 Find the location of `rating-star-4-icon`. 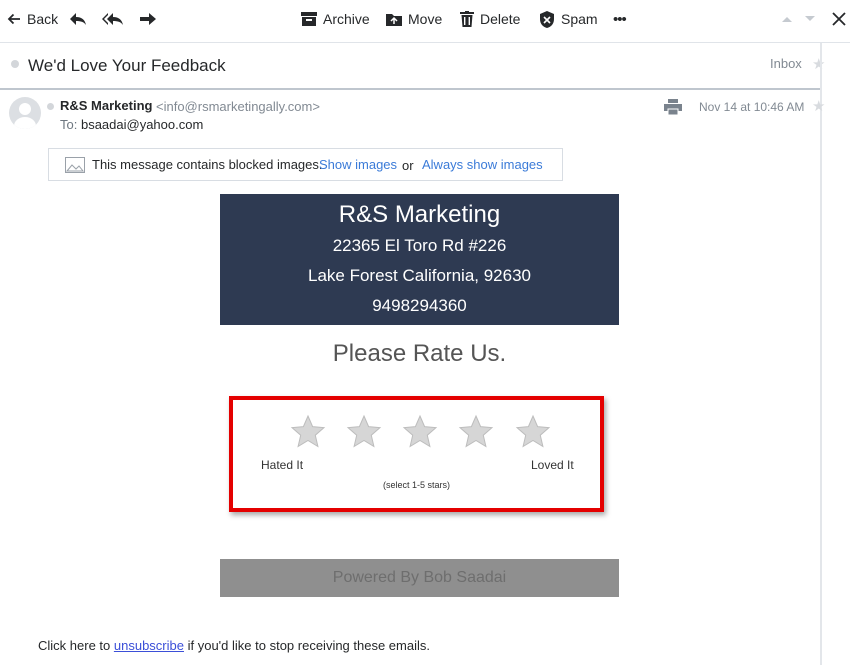

rating-star-4-icon is located at coordinates (476, 432).